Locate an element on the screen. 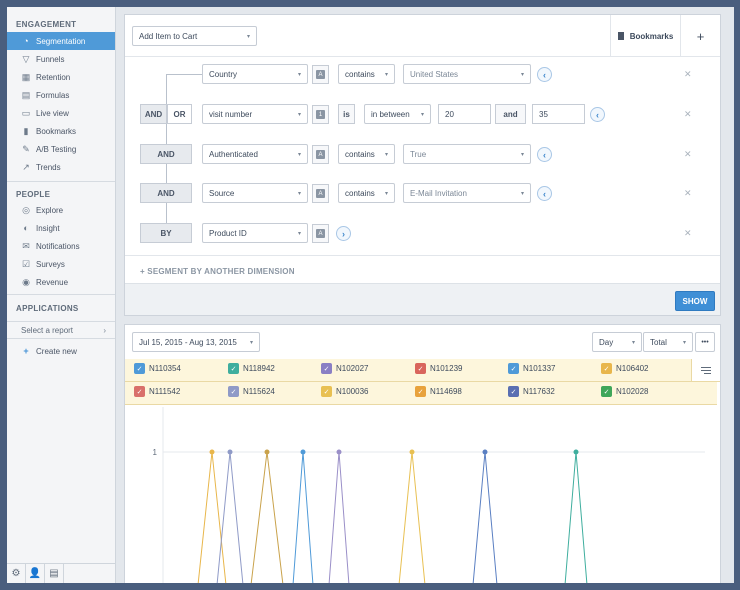 This screenshot has width=740, height=590. expand-arrow-icon: › is located at coordinates (343, 233).